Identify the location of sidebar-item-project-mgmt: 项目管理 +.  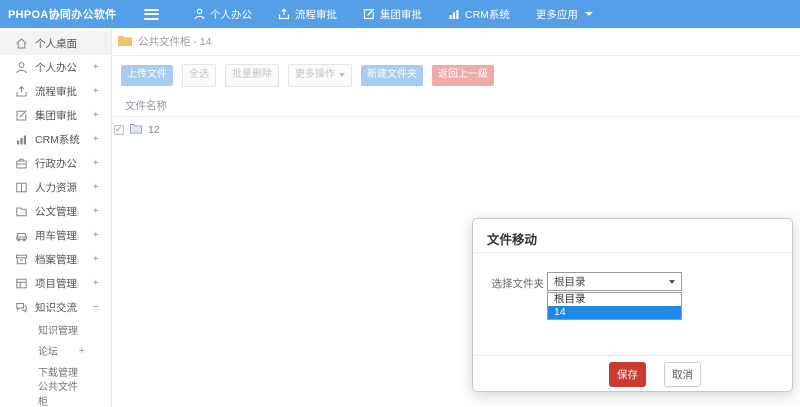
(55, 283).